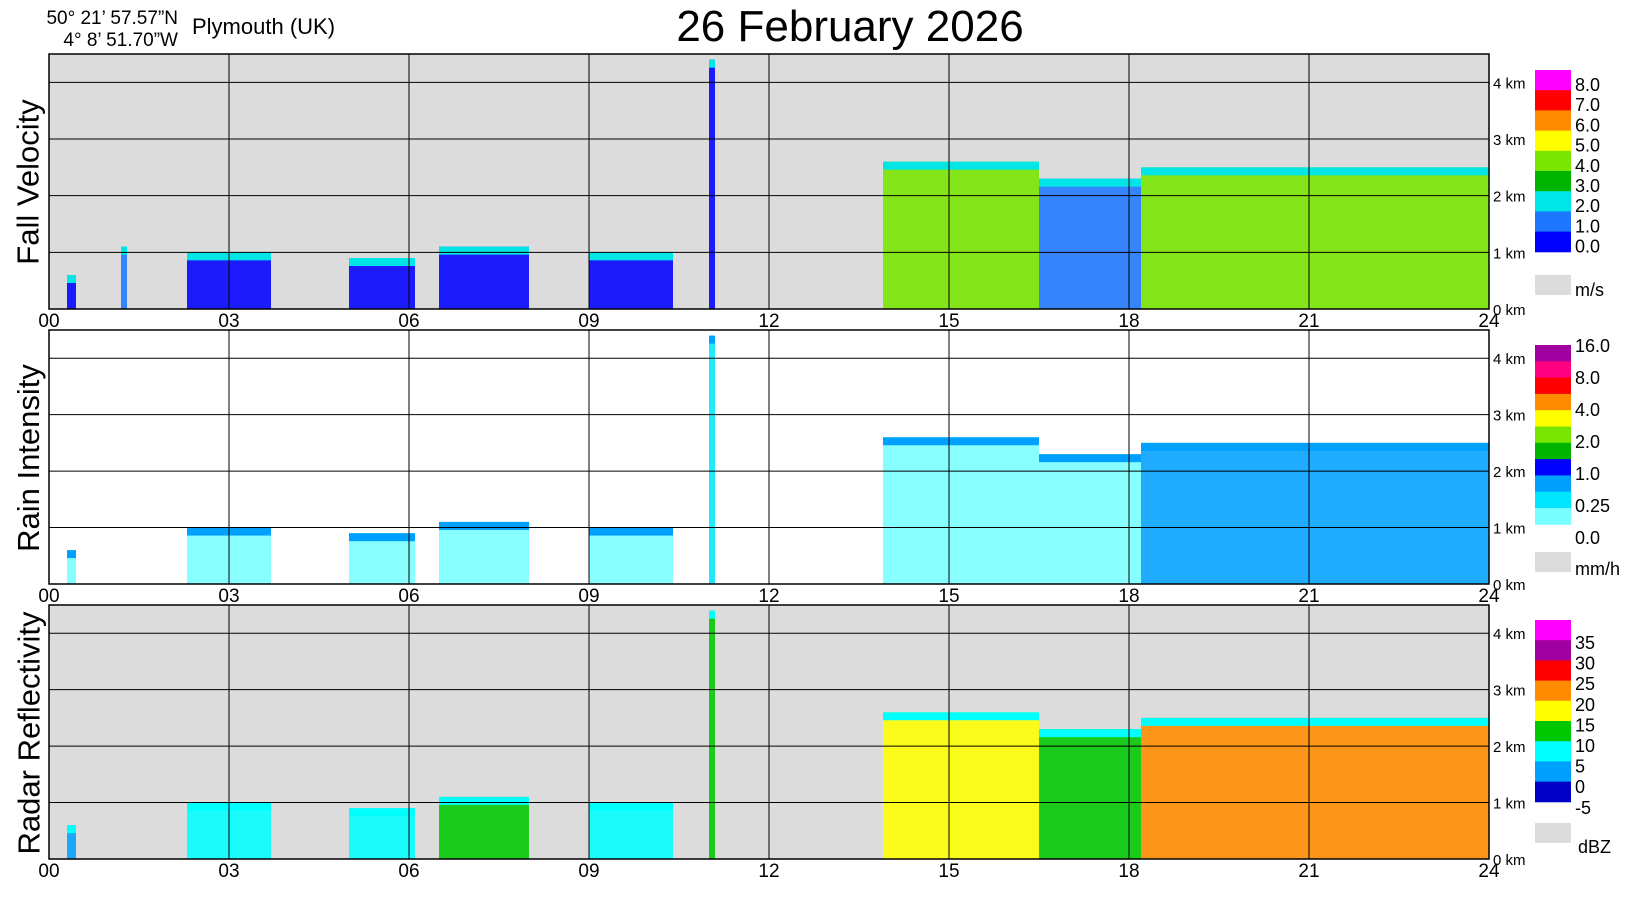  I want to click on x-tick-label: 06, so click(408, 871).